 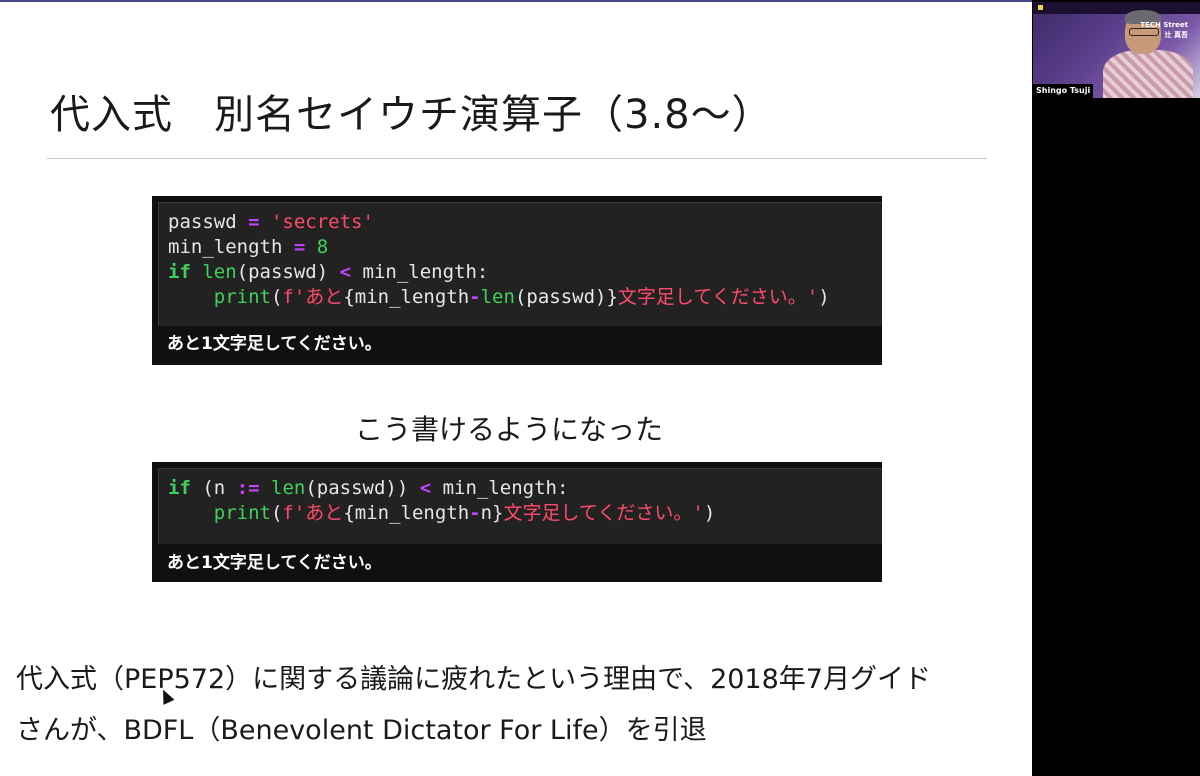 What do you see at coordinates (525, 222) in the screenshot?
I see `code-1-line: passwd = 'secrets'` at bounding box center [525, 222].